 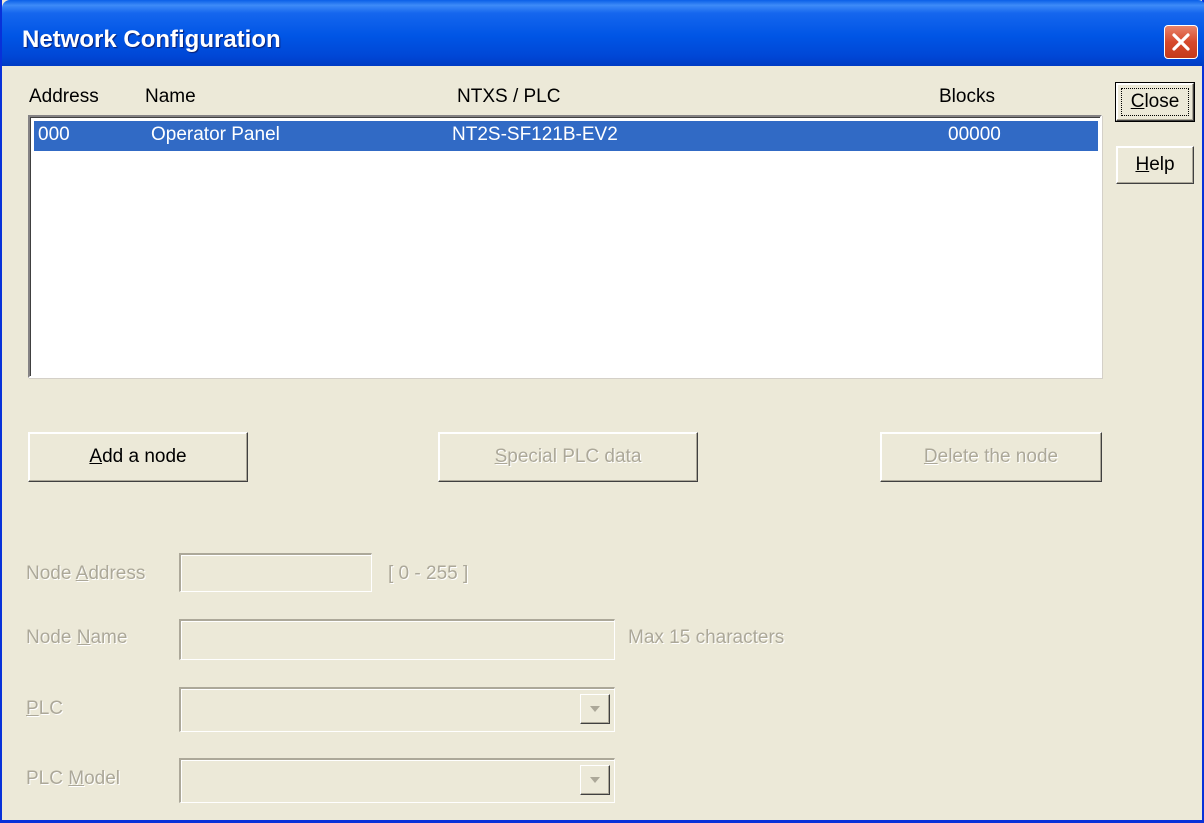 I want to click on list-row-selected: 000 Operator Panel NT2S-SF121B-EV2 00000, so click(x=566, y=136).